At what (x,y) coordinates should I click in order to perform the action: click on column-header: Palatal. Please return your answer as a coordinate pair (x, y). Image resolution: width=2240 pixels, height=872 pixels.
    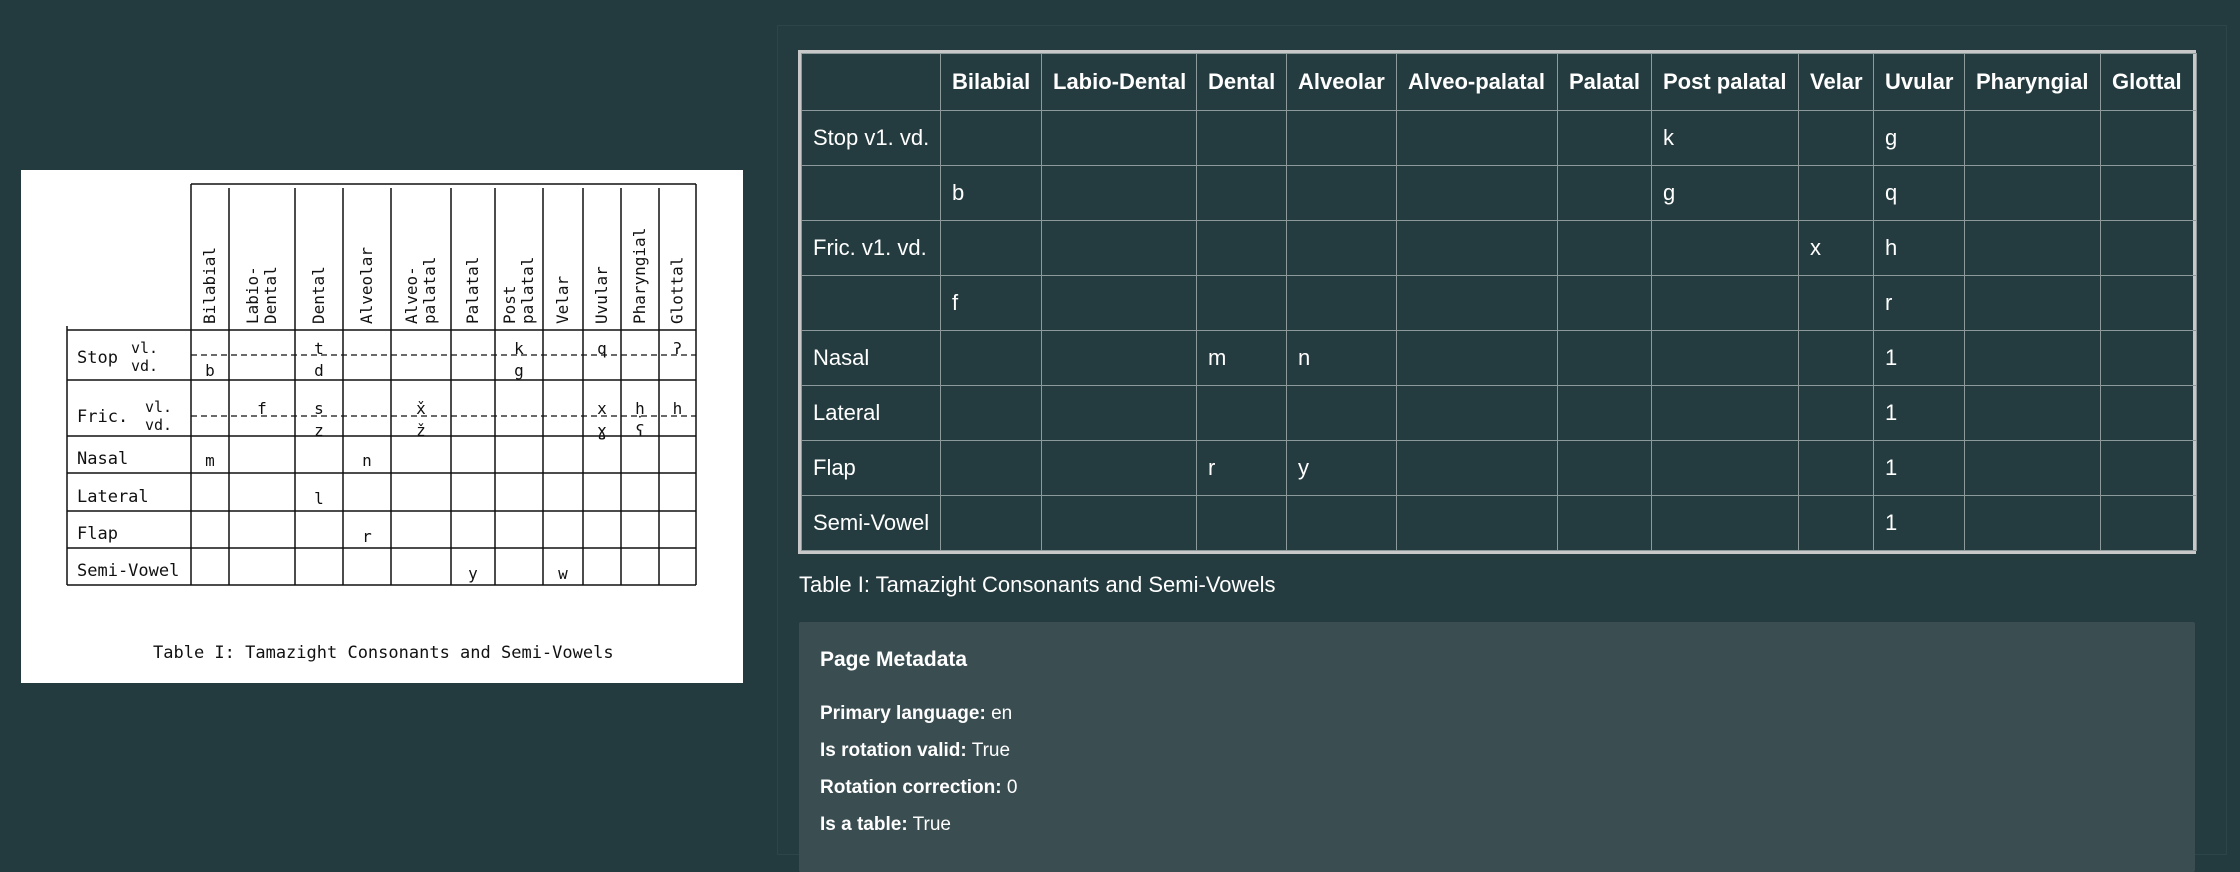
    Looking at the image, I should click on (1604, 82).